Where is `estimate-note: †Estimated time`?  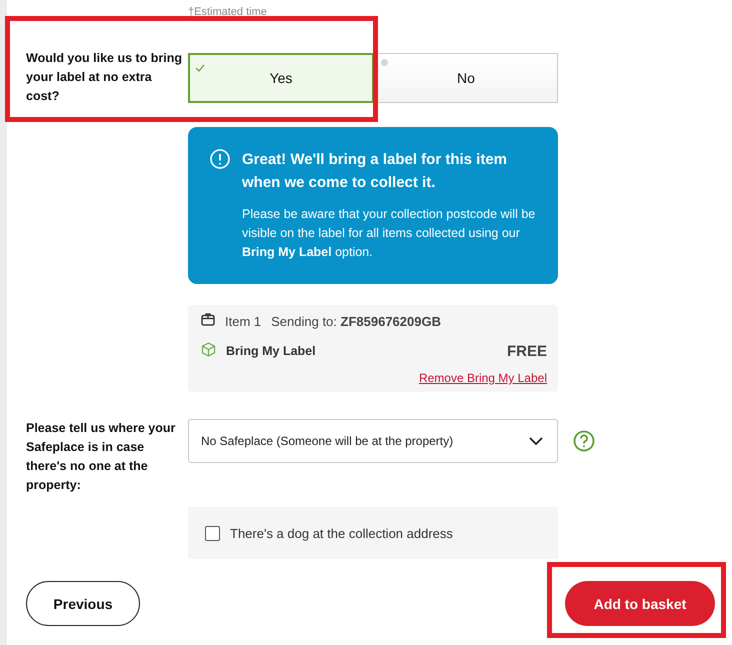 estimate-note: †Estimated time is located at coordinates (228, 12).